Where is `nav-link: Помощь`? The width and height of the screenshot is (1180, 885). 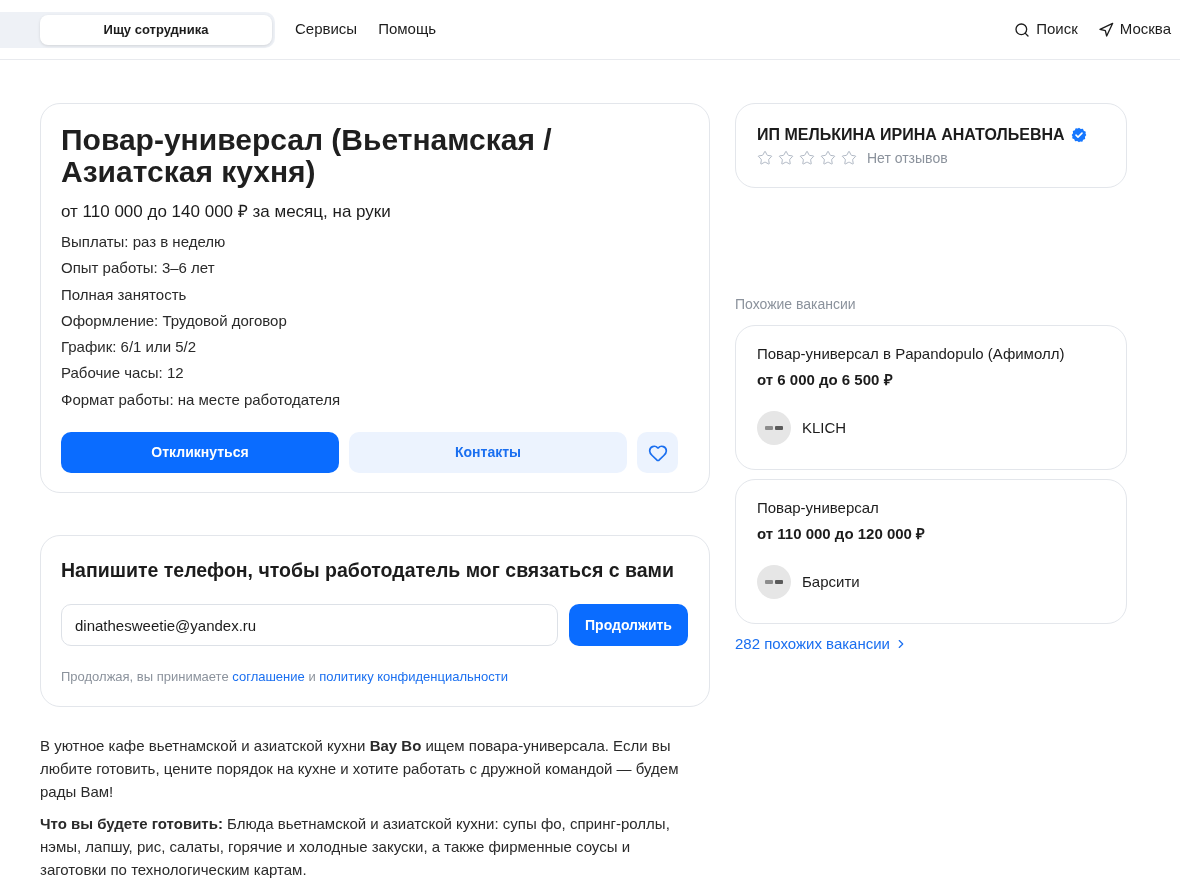
nav-link: Помощь is located at coordinates (407, 29).